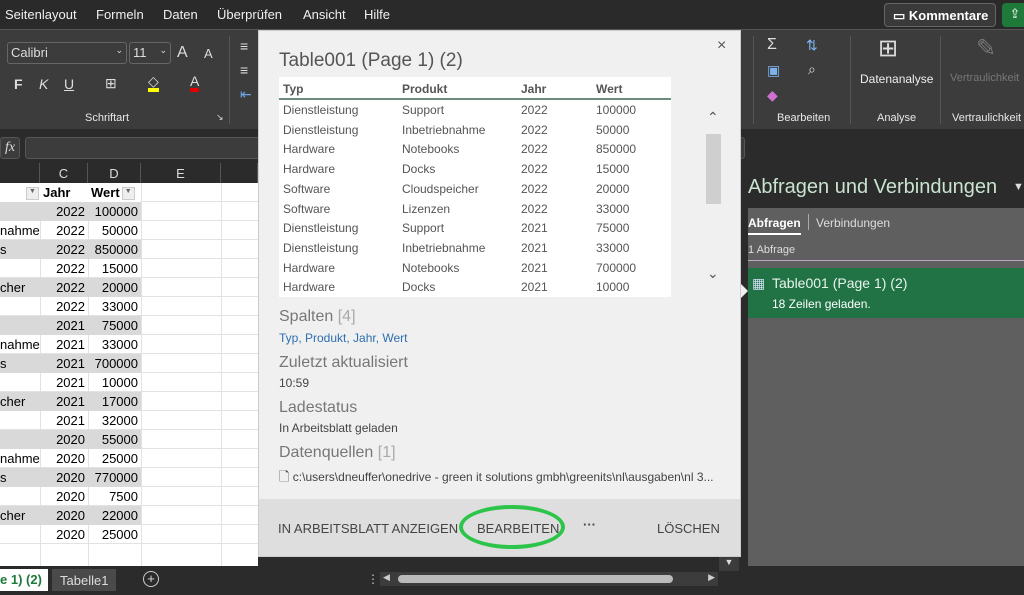  Describe the element at coordinates (249, 14) in the screenshot. I see `menu-ueberpruefen: Überprüfen` at that location.